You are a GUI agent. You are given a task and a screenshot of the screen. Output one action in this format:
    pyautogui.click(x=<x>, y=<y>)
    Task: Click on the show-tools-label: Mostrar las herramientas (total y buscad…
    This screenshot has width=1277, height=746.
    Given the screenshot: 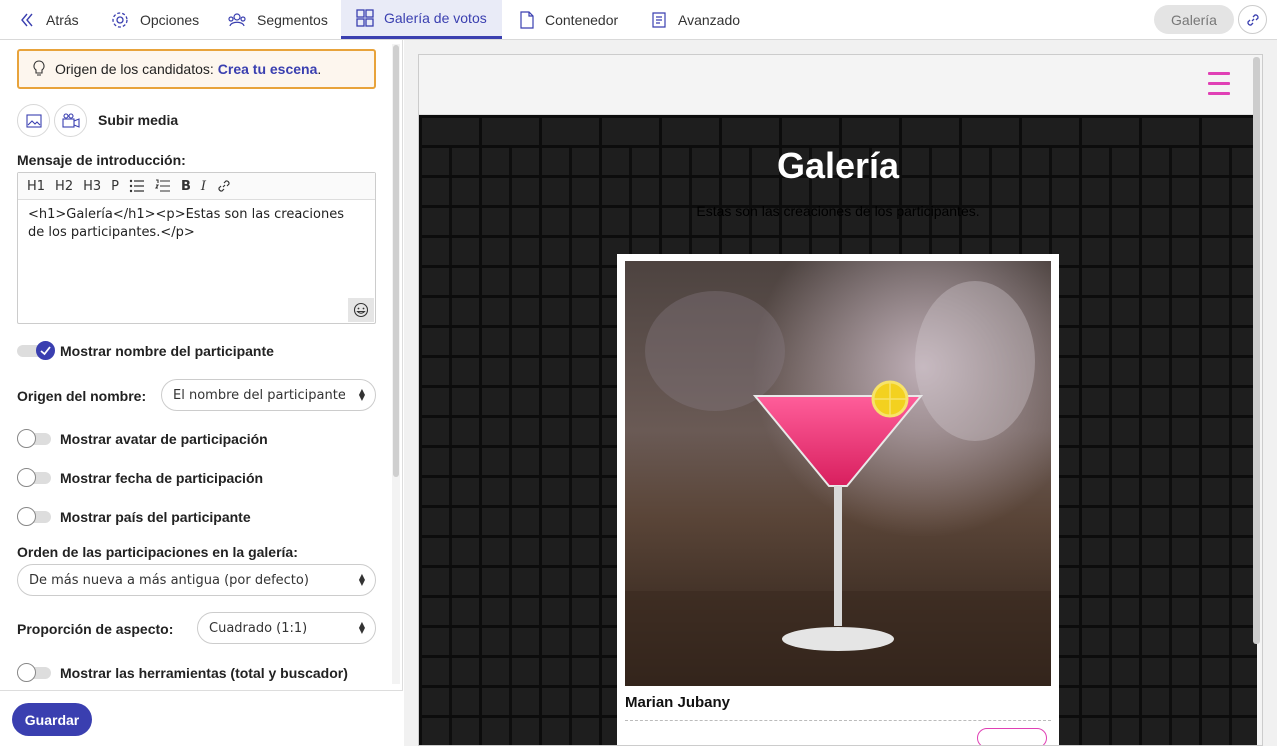 What is the action you would take?
    pyautogui.click(x=204, y=673)
    